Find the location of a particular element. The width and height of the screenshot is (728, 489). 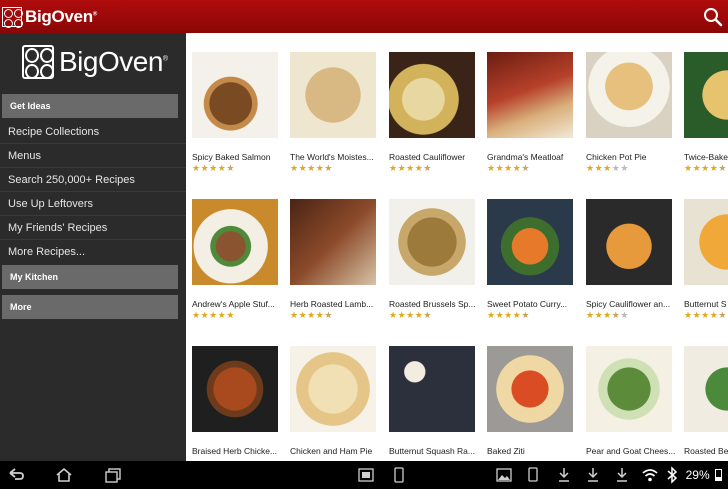

recipe-card: Sweet Potato Curry... ★★★★★ is located at coordinates (532, 260).